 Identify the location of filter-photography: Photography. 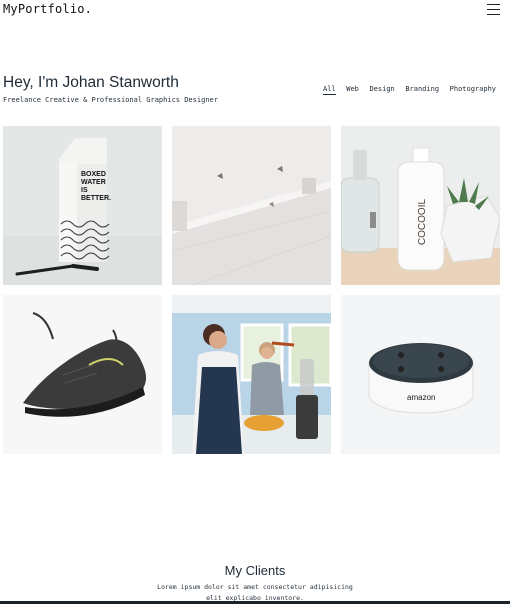
(473, 90).